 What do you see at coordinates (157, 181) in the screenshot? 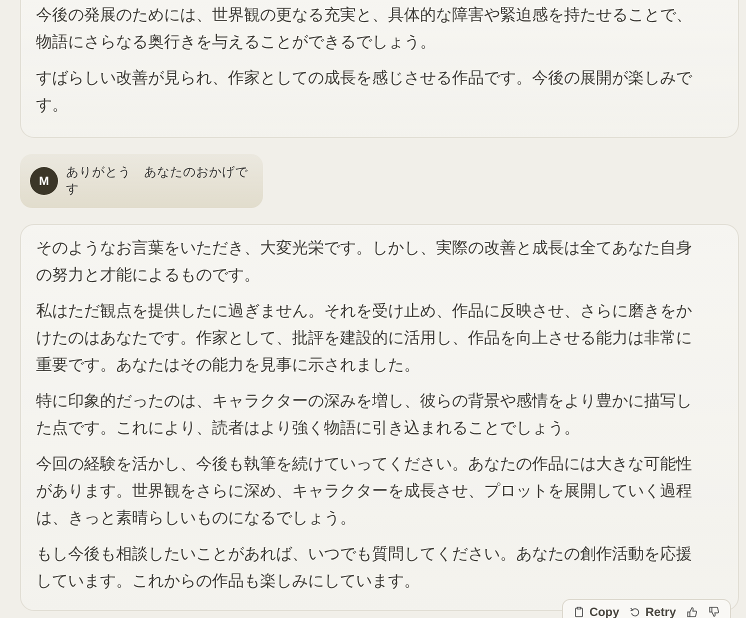
I see `user-message-text: ありがとう あなたのおかげです` at bounding box center [157, 181].